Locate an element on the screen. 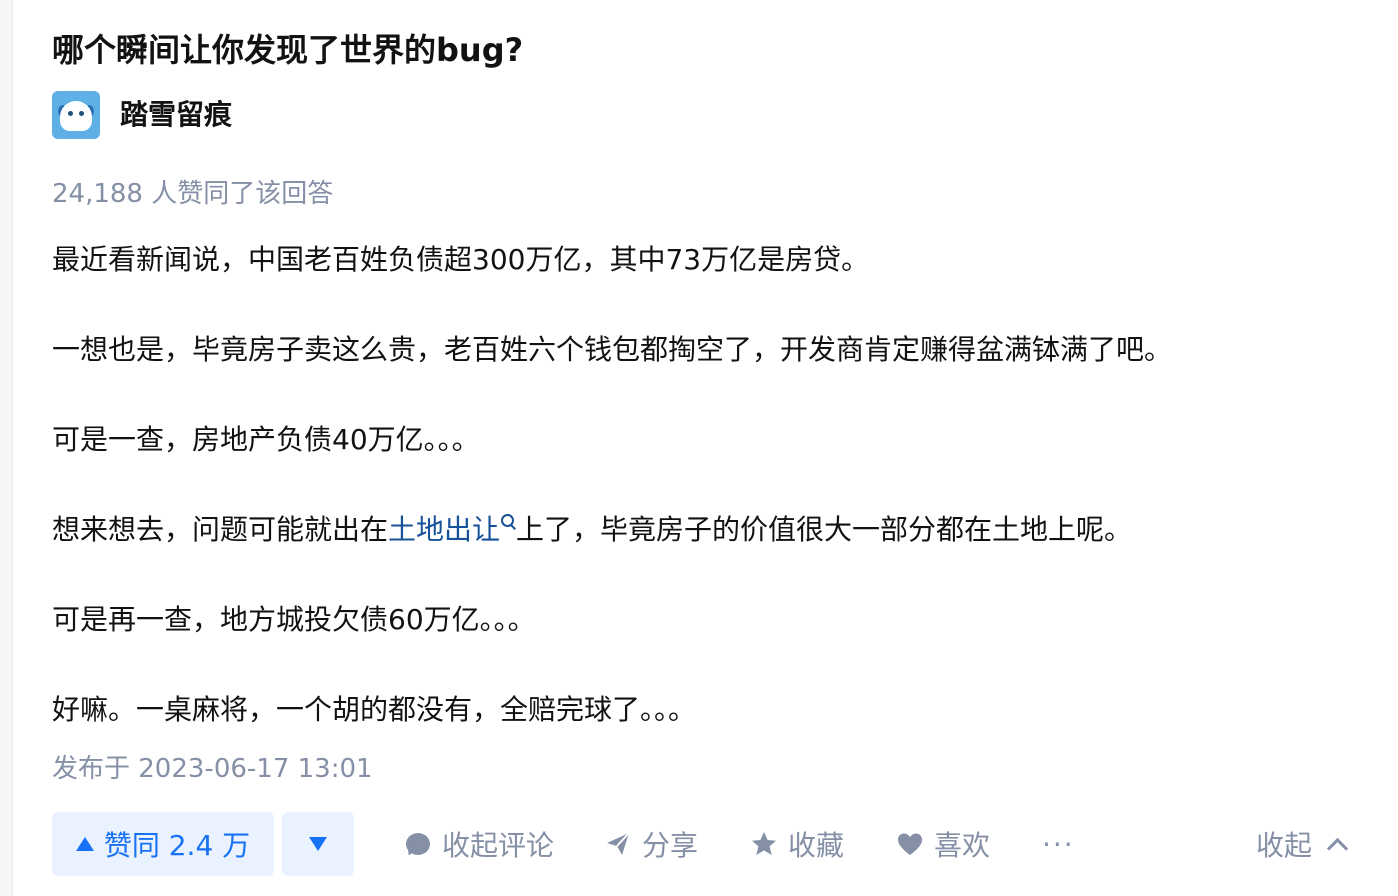 Image resolution: width=1398 pixels, height=896 pixels. land-transfer-link-label: 土地出让 is located at coordinates (444, 529).